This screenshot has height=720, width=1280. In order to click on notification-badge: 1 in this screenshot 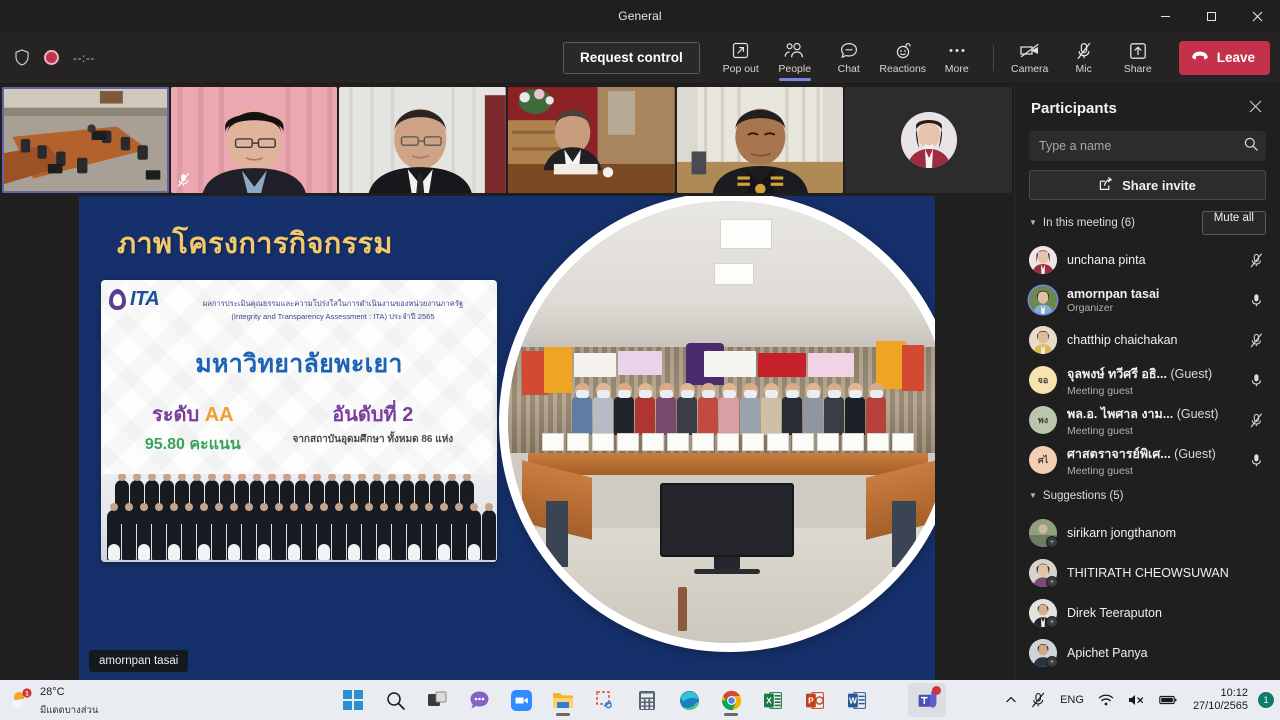, I will do `click(1266, 700)`.